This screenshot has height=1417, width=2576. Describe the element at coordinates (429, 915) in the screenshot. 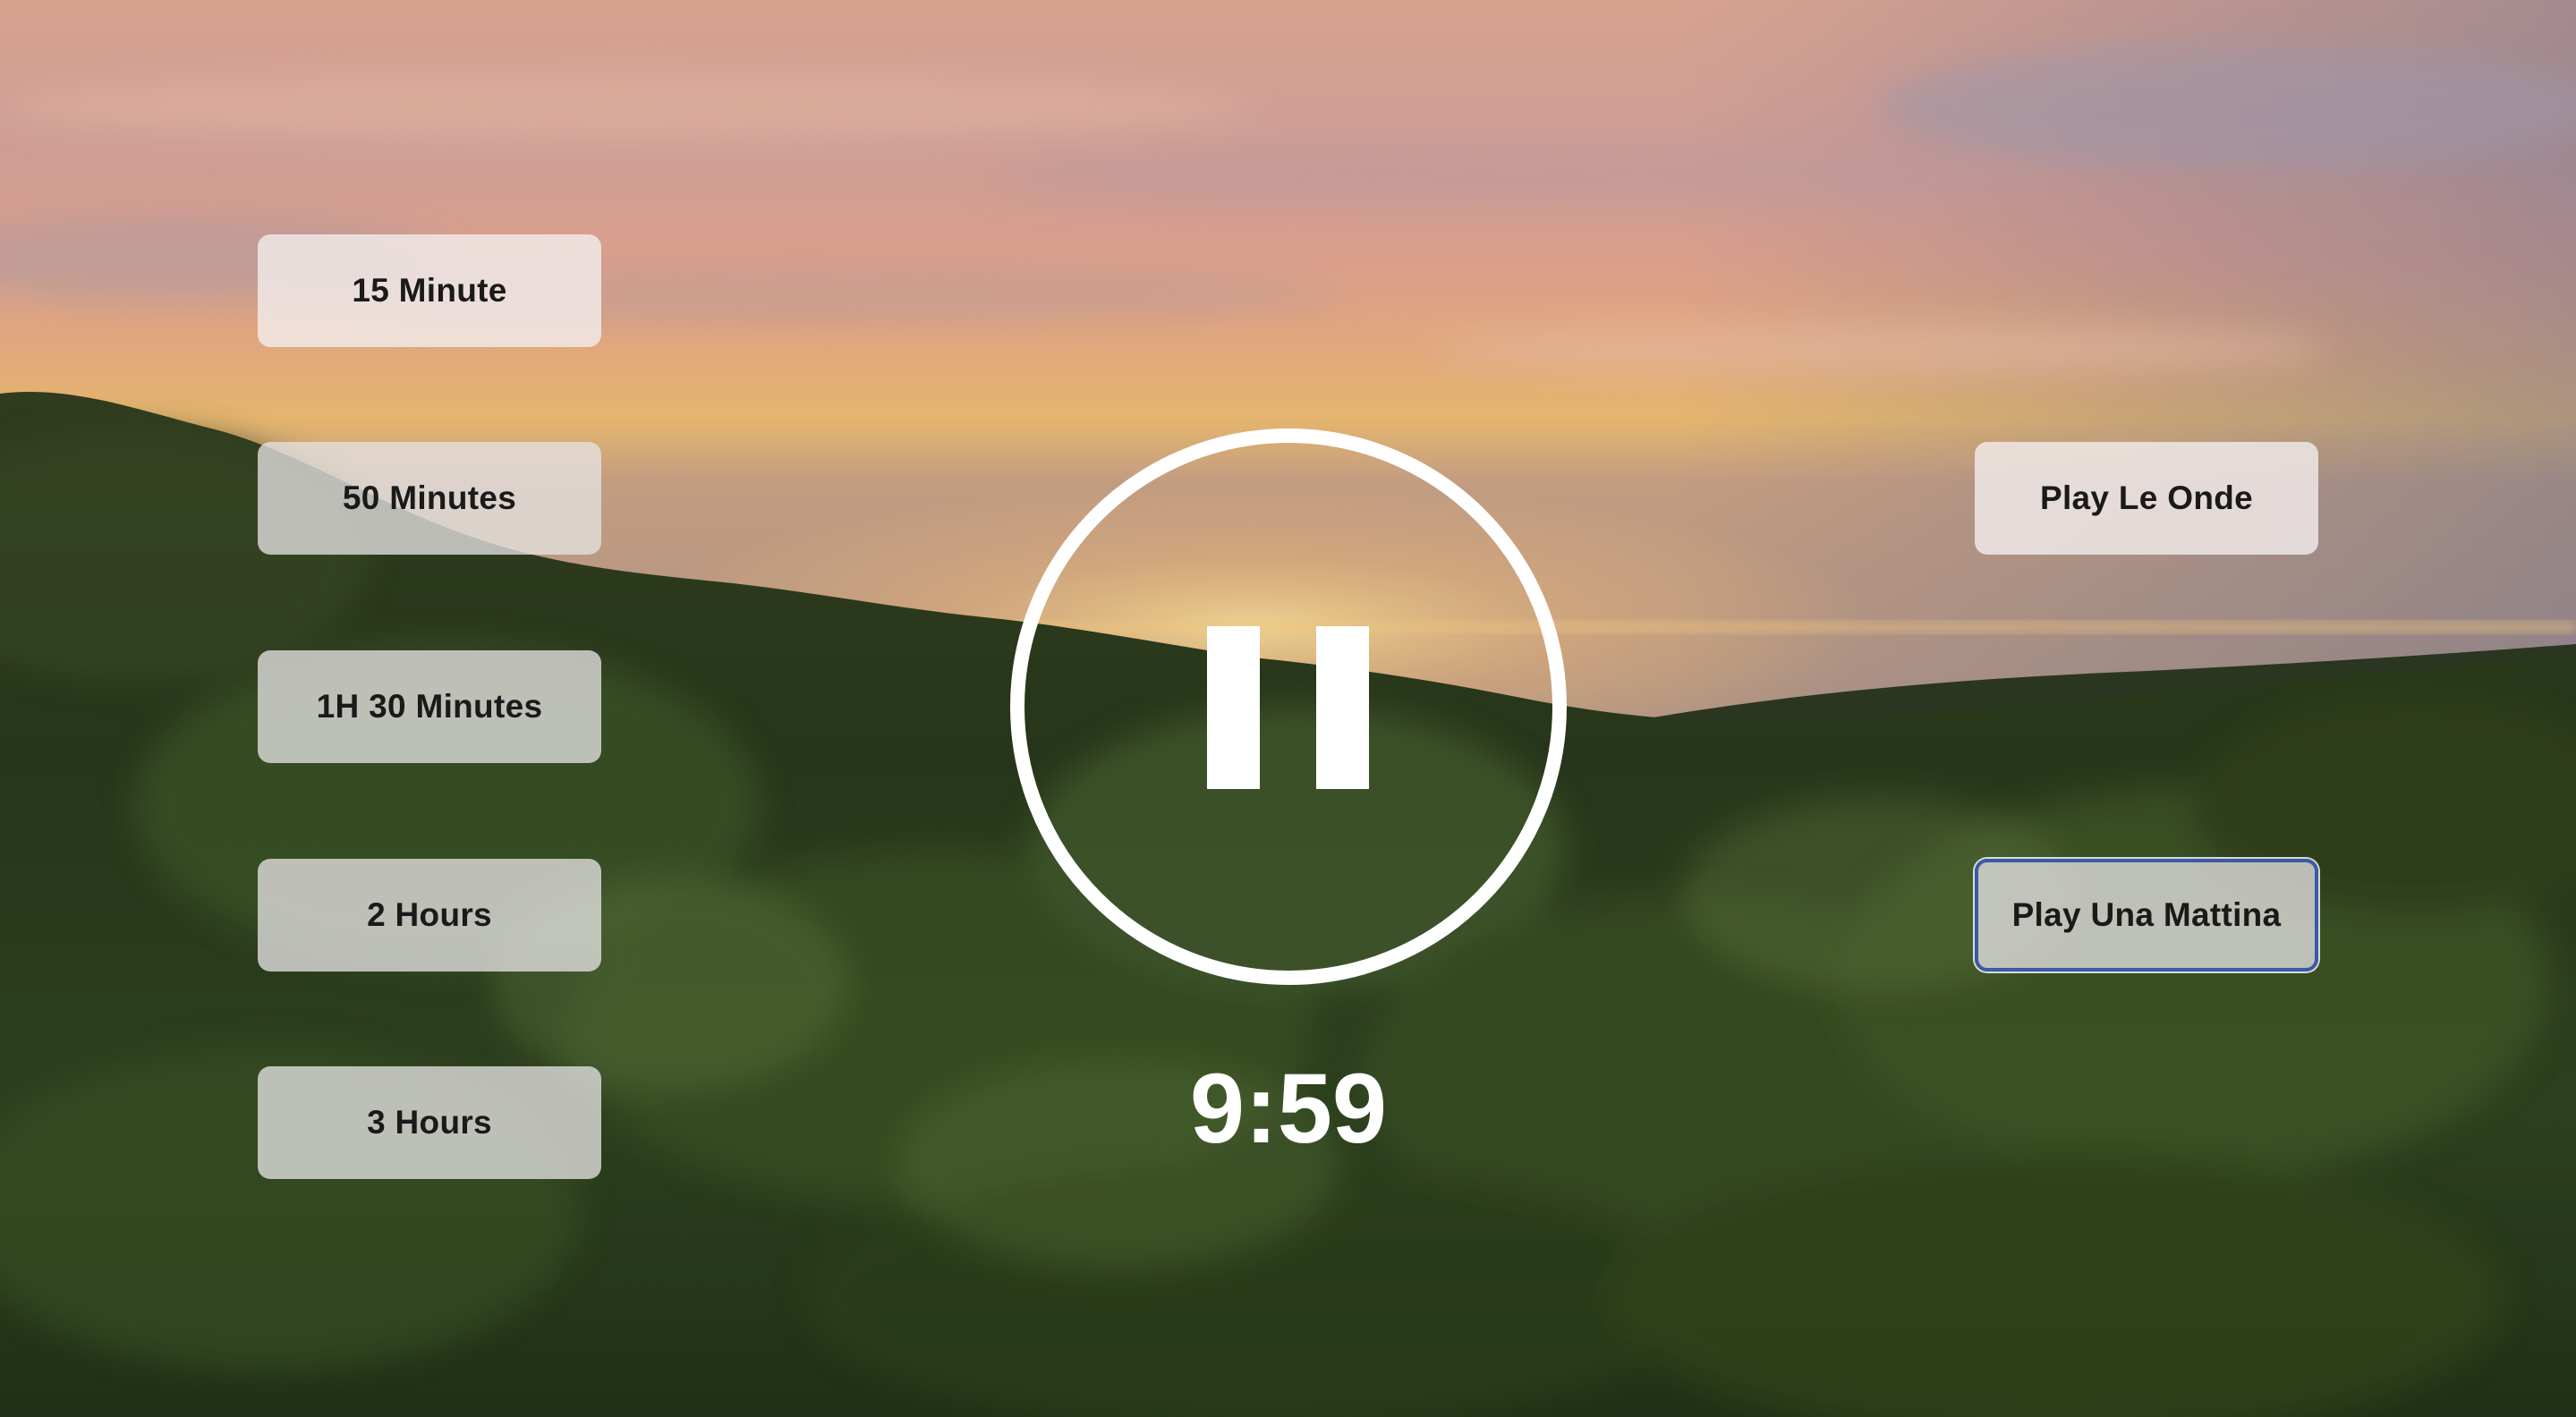

I see `timer-2-hours-button: 2 Hours` at that location.